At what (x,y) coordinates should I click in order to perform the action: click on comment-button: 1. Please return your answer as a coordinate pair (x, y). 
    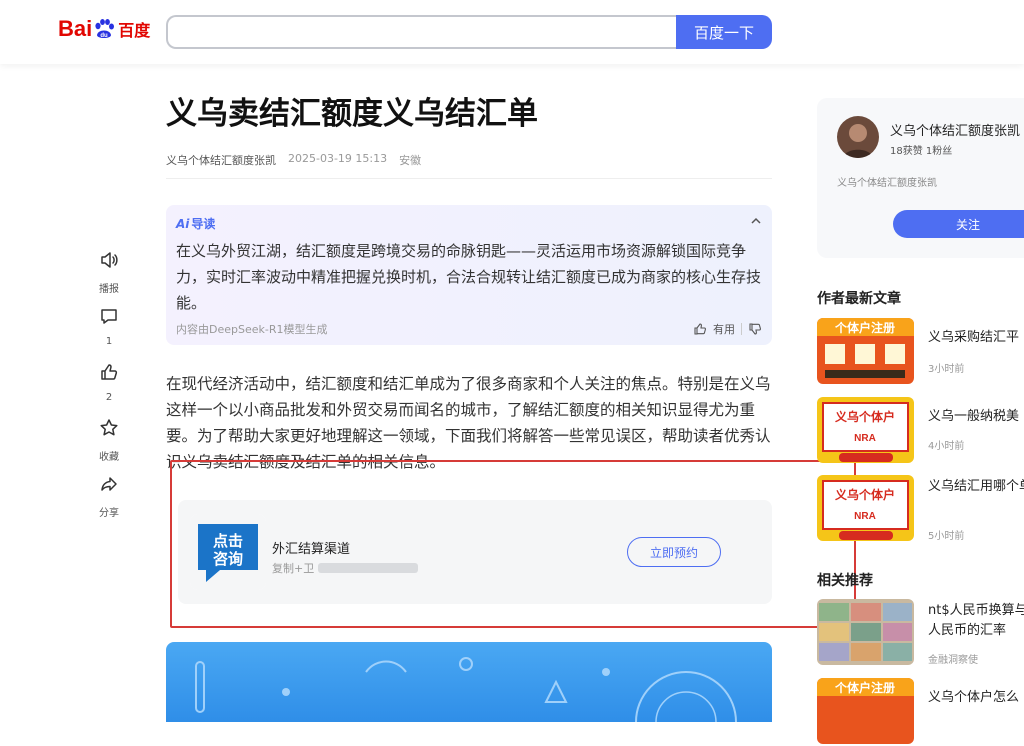
    Looking at the image, I should click on (109, 328).